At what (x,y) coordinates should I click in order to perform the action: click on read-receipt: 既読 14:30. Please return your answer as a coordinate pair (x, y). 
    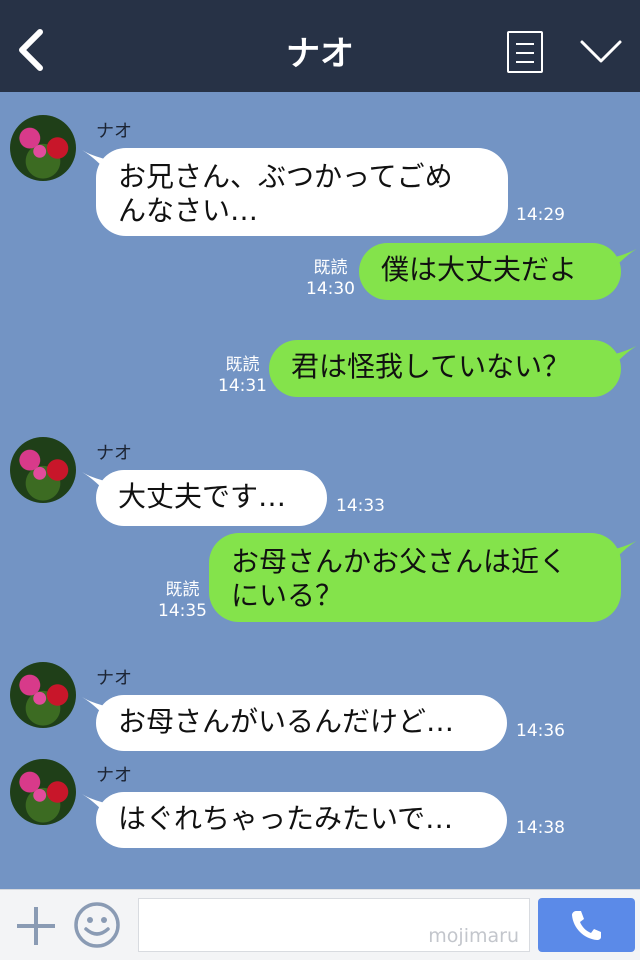
    Looking at the image, I should click on (330, 279).